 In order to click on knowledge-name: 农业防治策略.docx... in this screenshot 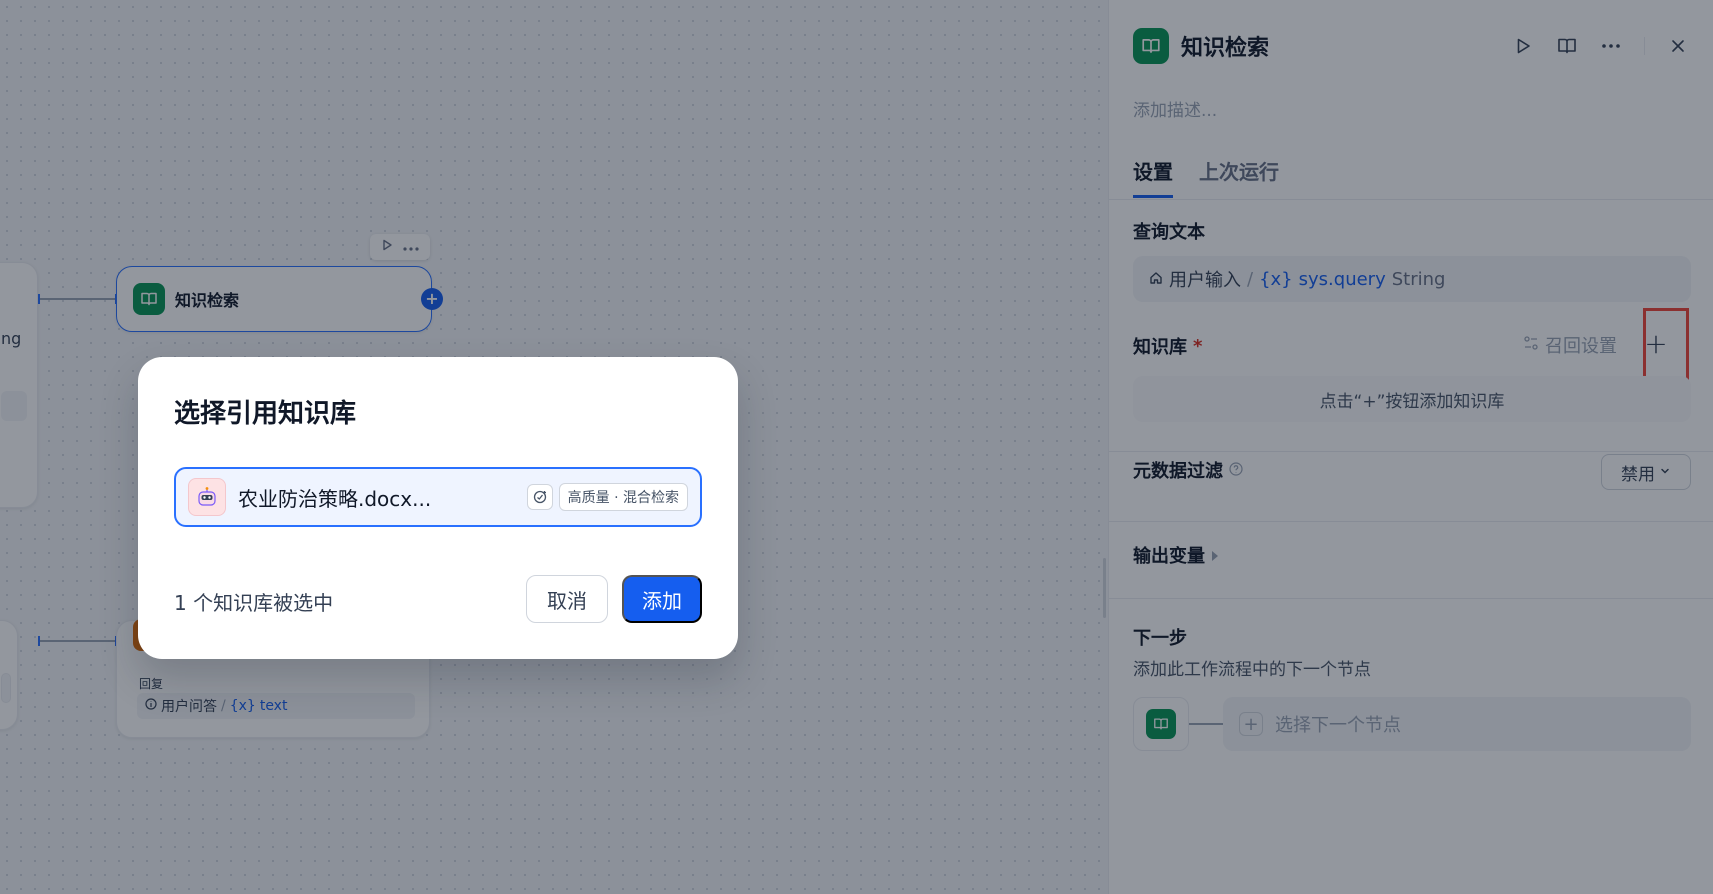, I will do `click(335, 498)`.